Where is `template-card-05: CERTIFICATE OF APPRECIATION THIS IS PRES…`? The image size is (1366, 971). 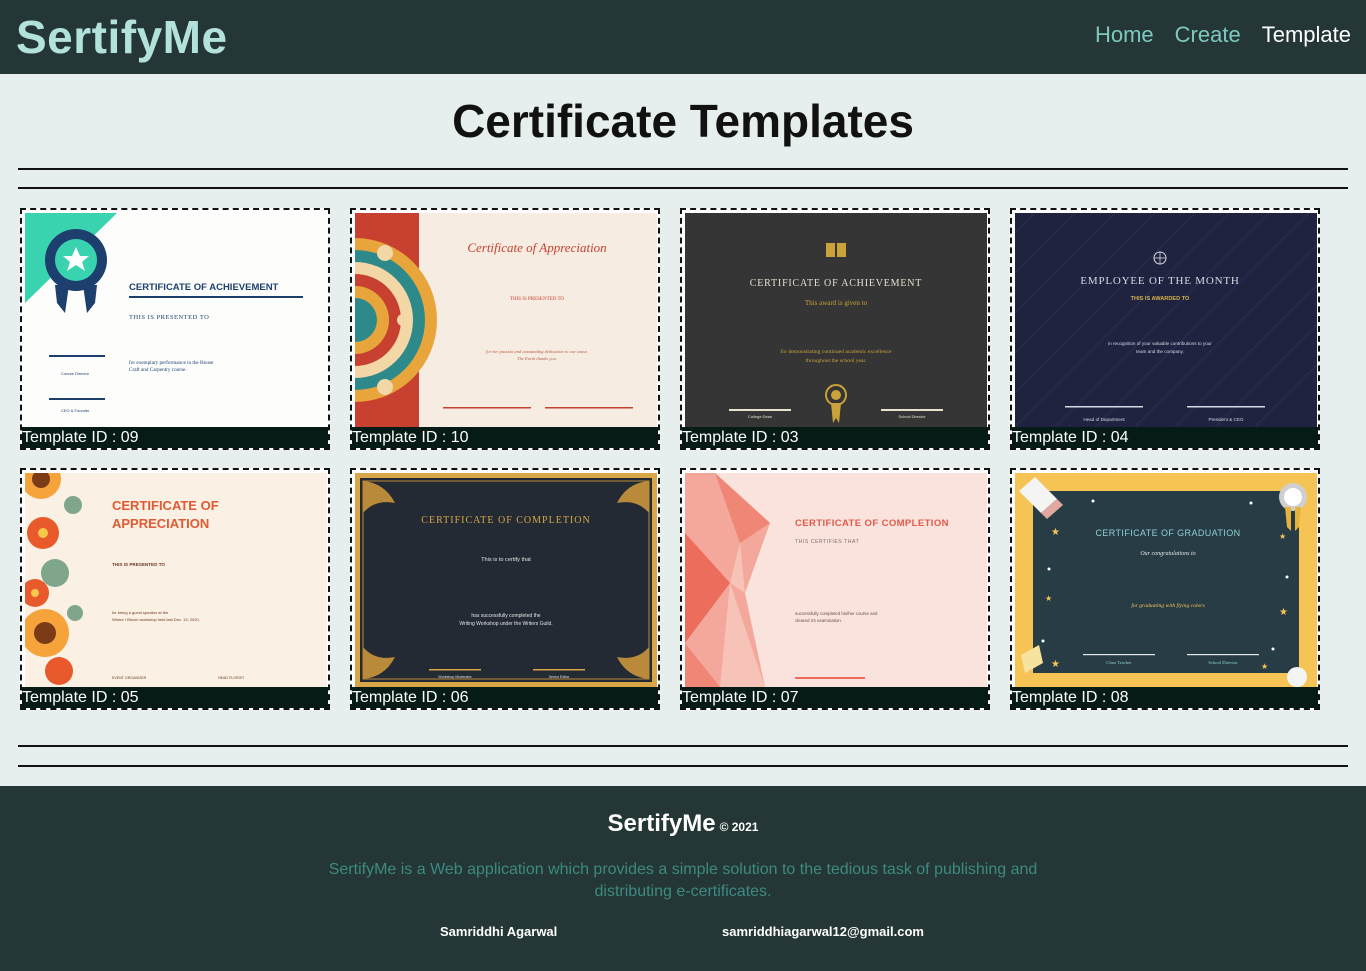 template-card-05: CERTIFICATE OF APPRECIATION THIS IS PRES… is located at coordinates (175, 589).